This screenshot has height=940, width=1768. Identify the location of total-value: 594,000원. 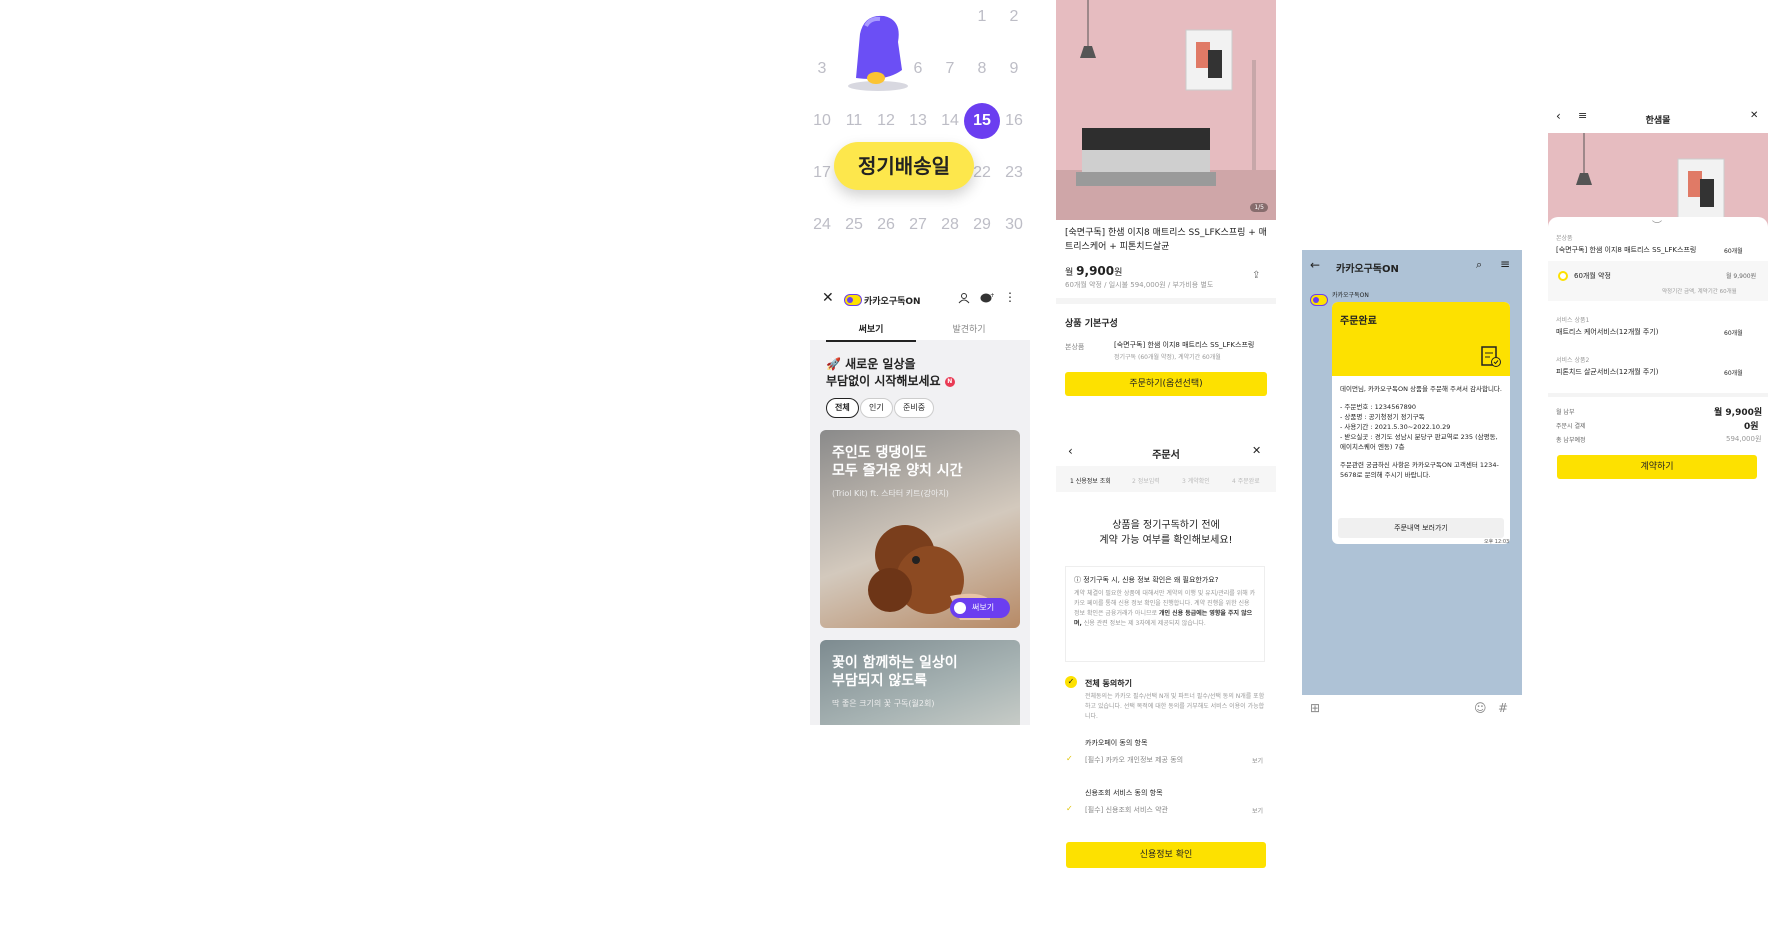
(1744, 439).